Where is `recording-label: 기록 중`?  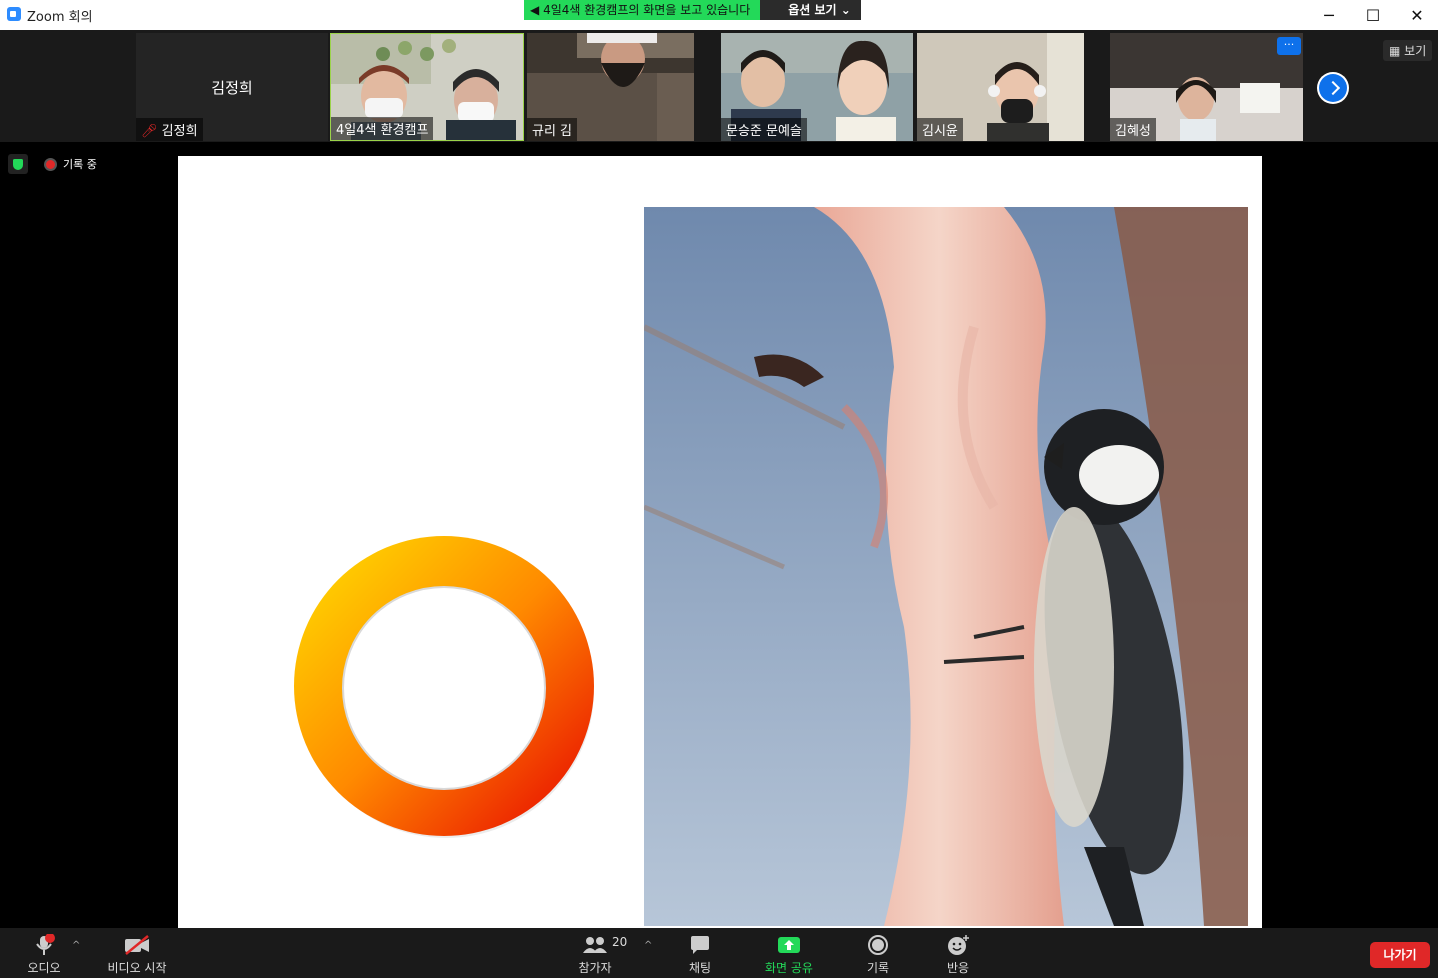
recording-label: 기록 중 is located at coordinates (80, 164).